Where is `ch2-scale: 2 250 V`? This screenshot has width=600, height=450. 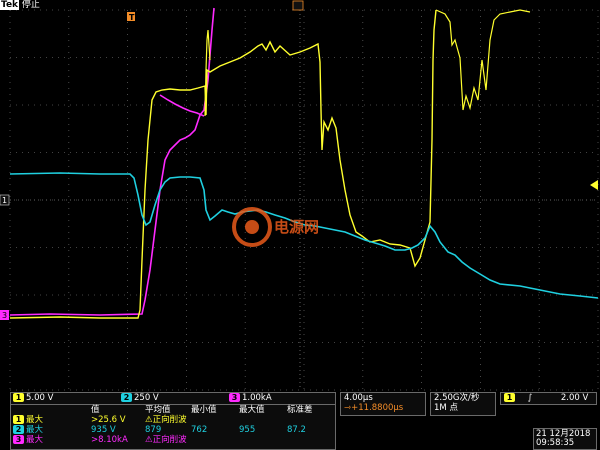
ch2-scale: 2 250 V is located at coordinates (140, 398).